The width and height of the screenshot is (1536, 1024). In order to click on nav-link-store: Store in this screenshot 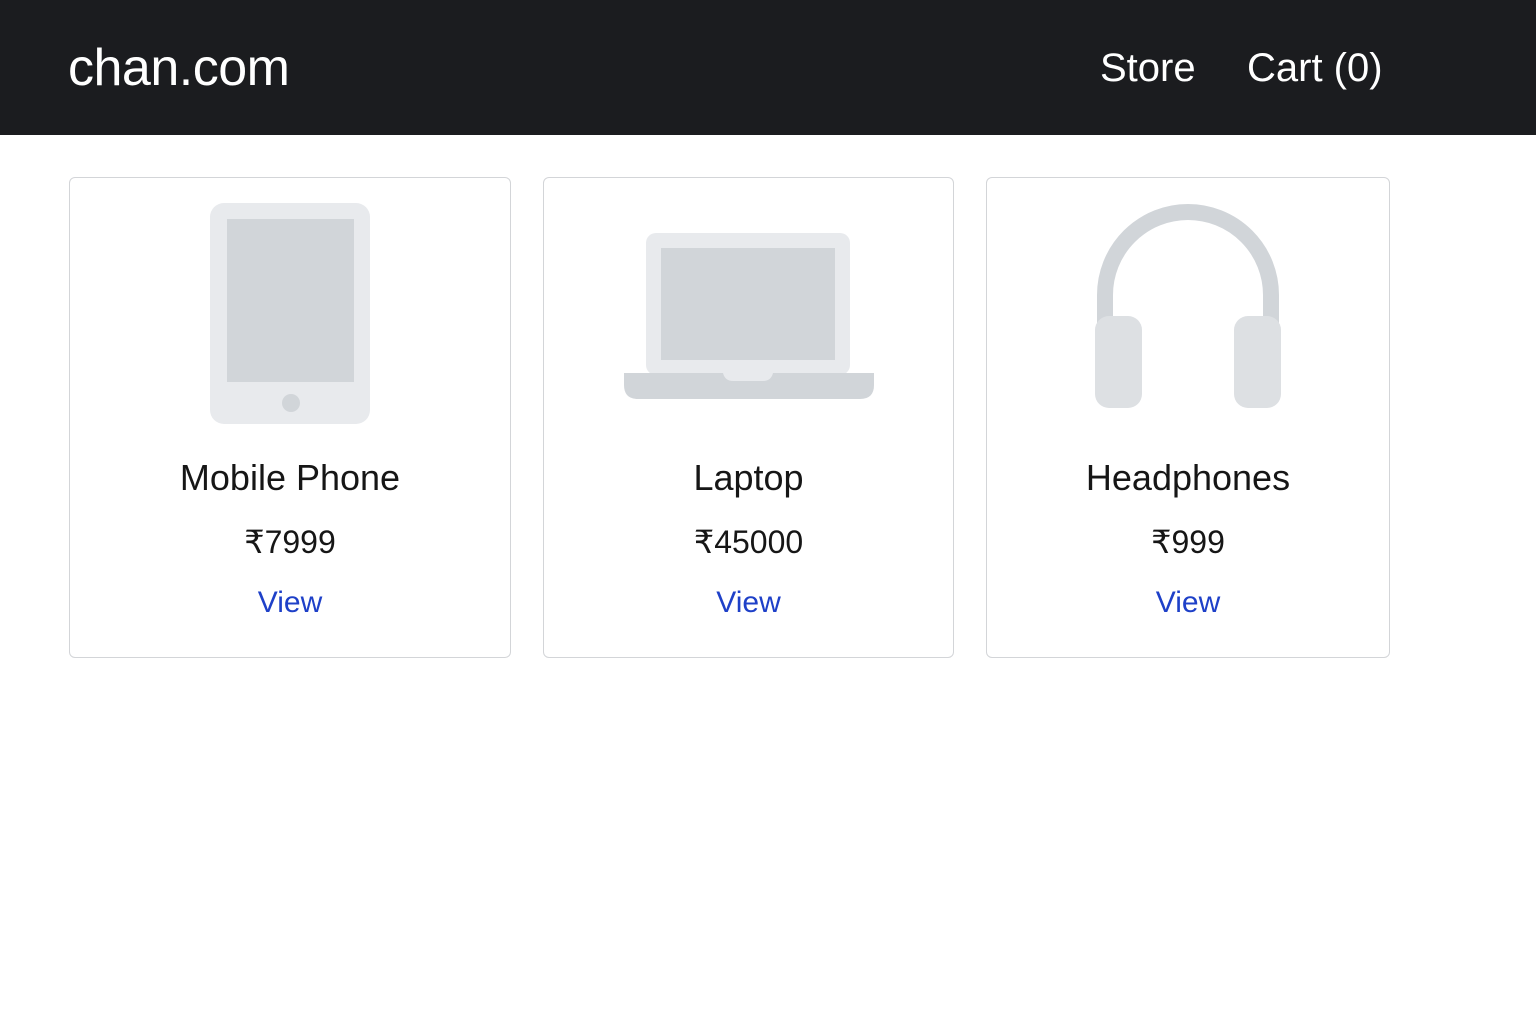, I will do `click(1148, 68)`.